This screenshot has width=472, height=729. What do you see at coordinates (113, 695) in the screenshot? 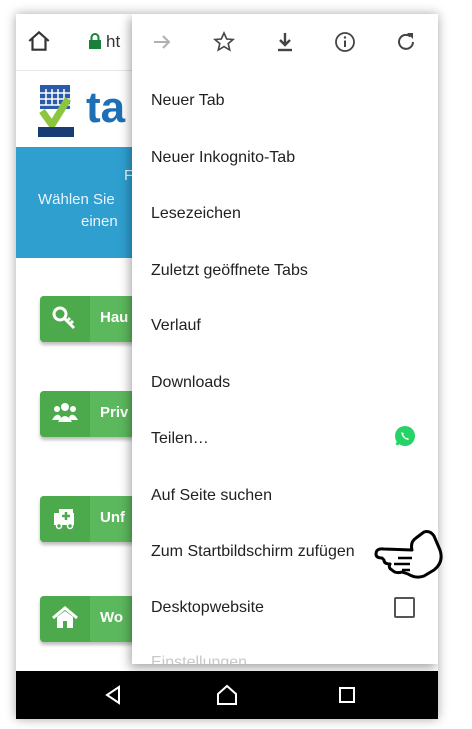
I see `back-icon` at bounding box center [113, 695].